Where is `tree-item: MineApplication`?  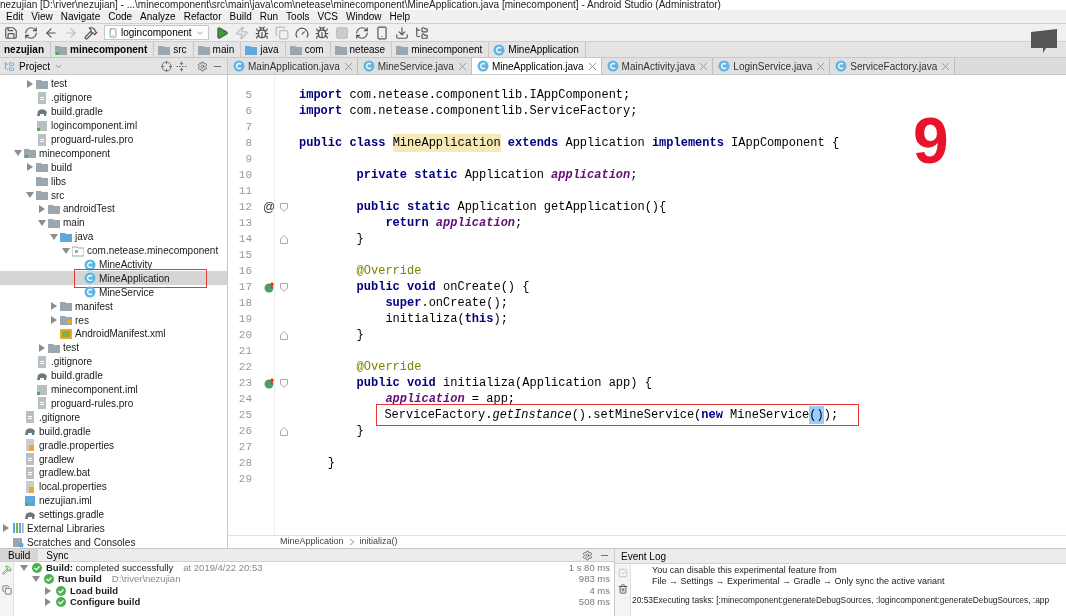 tree-item: MineApplication is located at coordinates (113, 278).